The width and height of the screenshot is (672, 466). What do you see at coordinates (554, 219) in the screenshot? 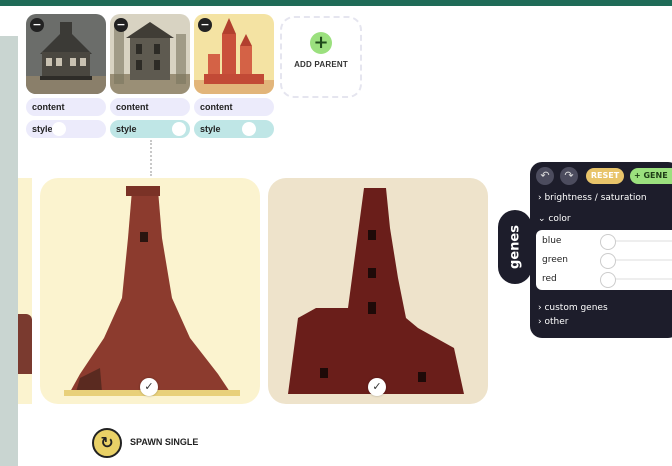
I see `color-section-toggle: ⌄ color` at bounding box center [554, 219].